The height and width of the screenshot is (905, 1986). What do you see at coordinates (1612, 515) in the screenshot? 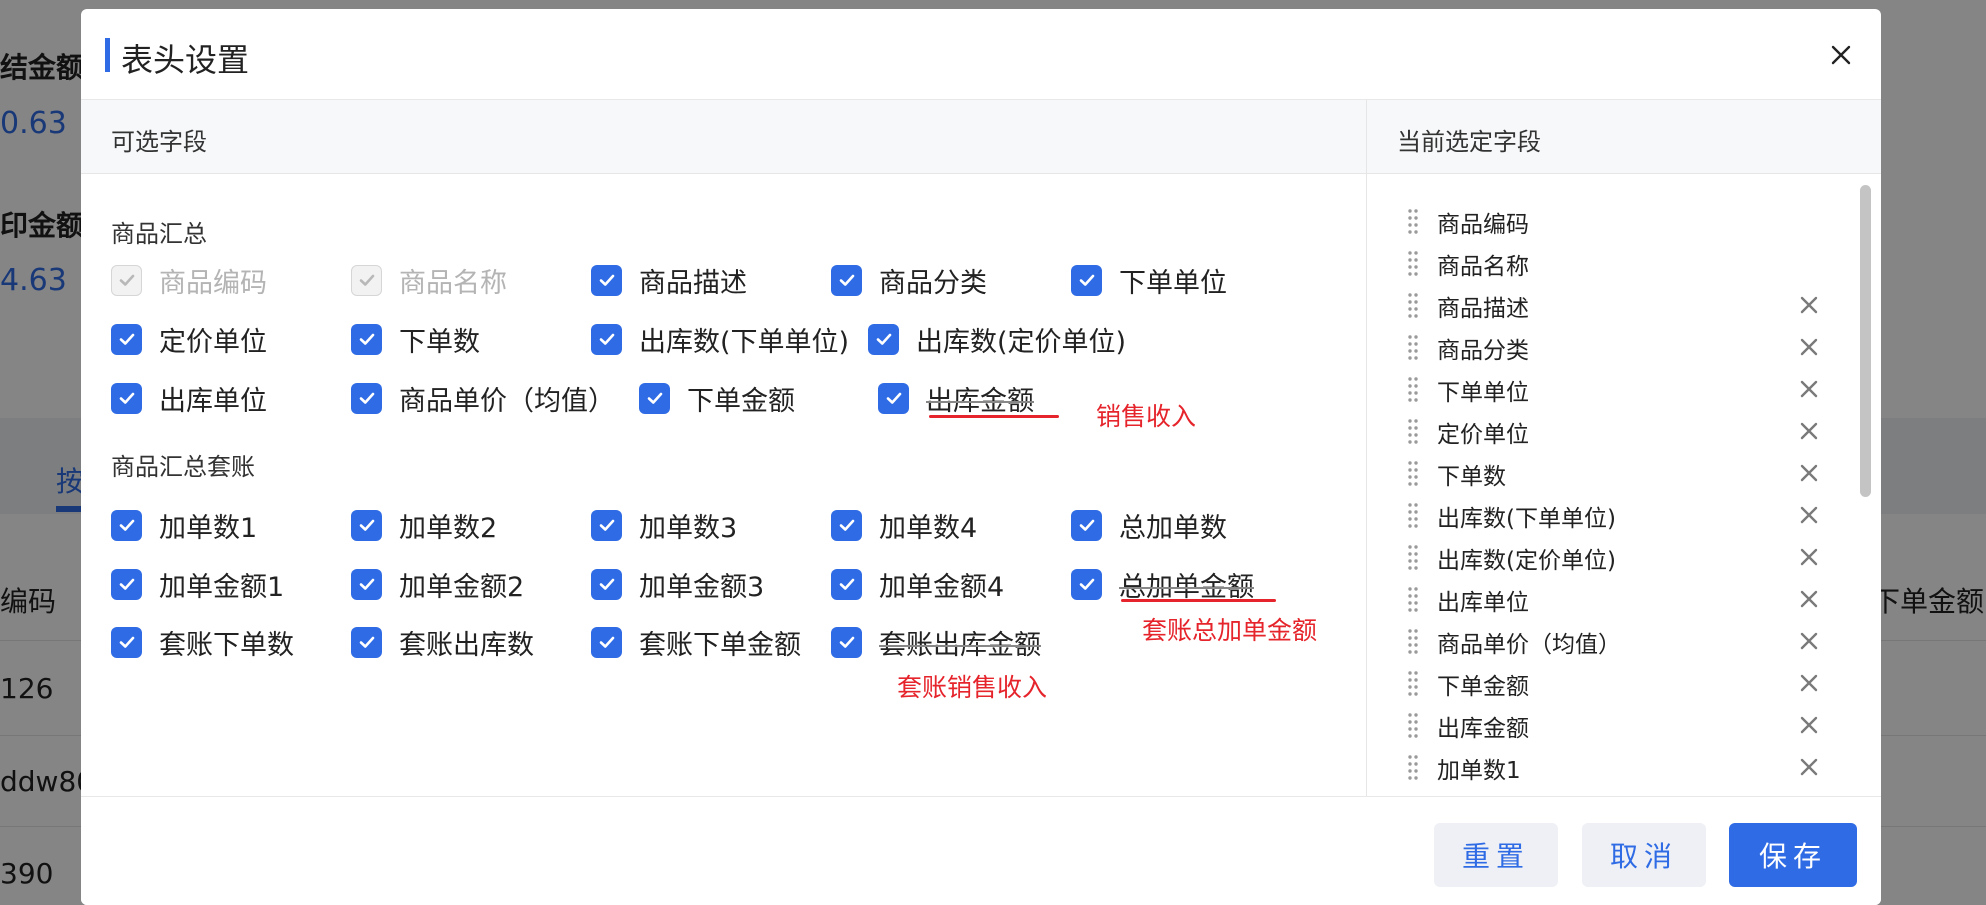
I see `selected-field-item: 出库数(下单单位)` at bounding box center [1612, 515].